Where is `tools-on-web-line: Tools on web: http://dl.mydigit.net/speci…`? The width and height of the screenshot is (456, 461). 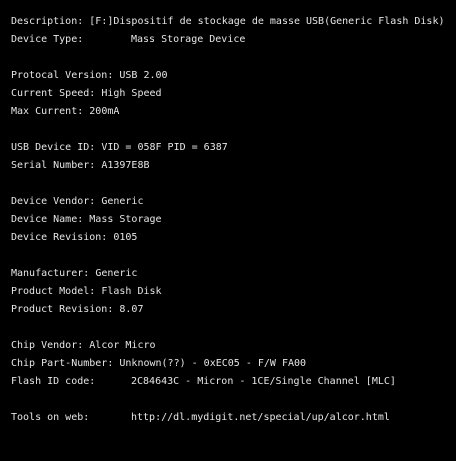 tools-on-web-line: Tools on web: http://dl.mydigit.net/speci… is located at coordinates (233, 418).